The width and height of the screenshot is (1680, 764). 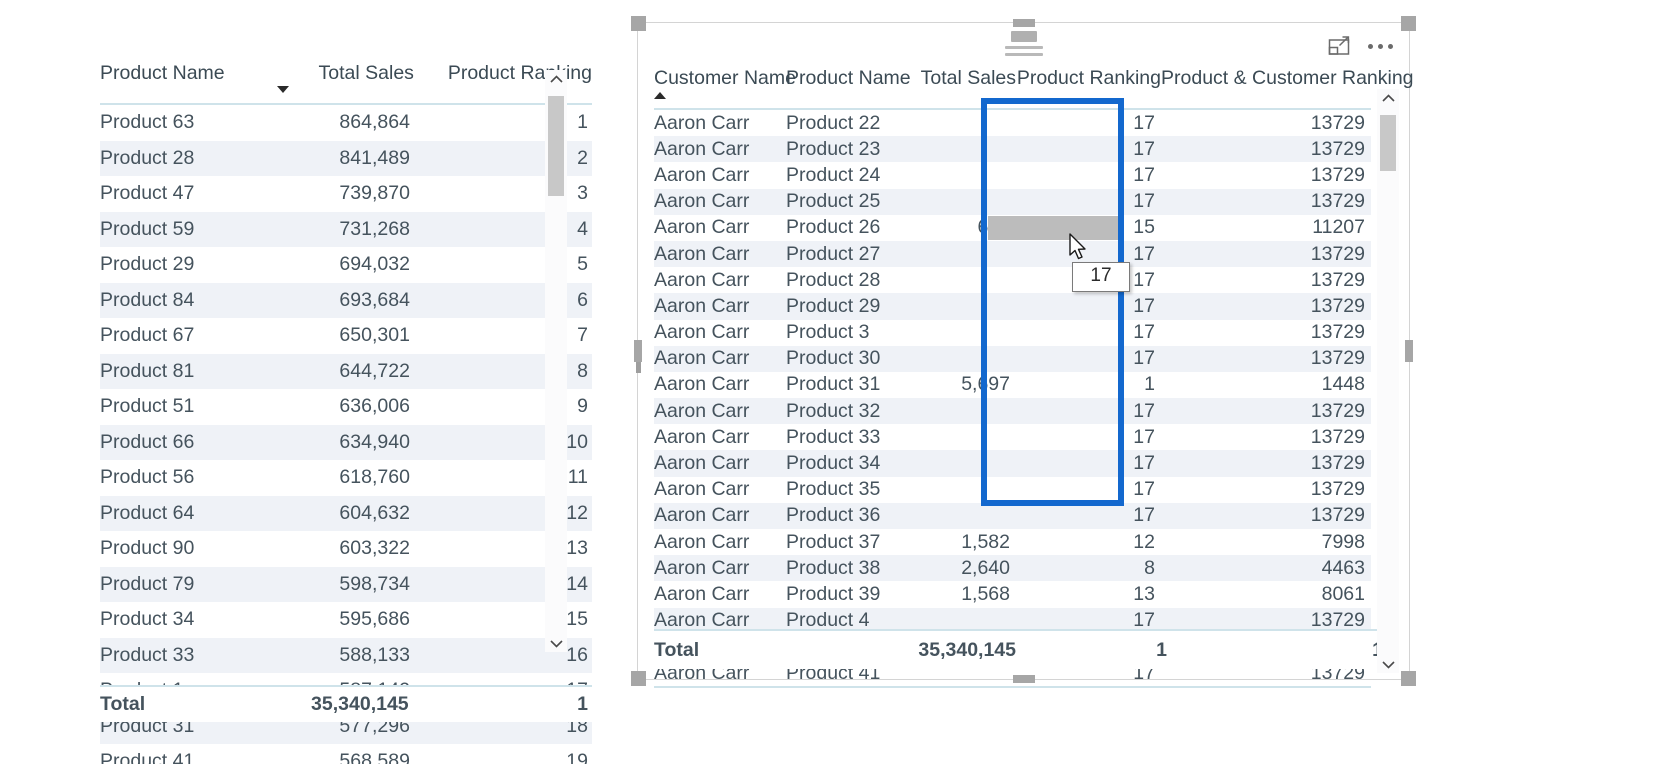 I want to click on table-row: Aaron Carr Product 30 17 13729, so click(x=1012, y=358).